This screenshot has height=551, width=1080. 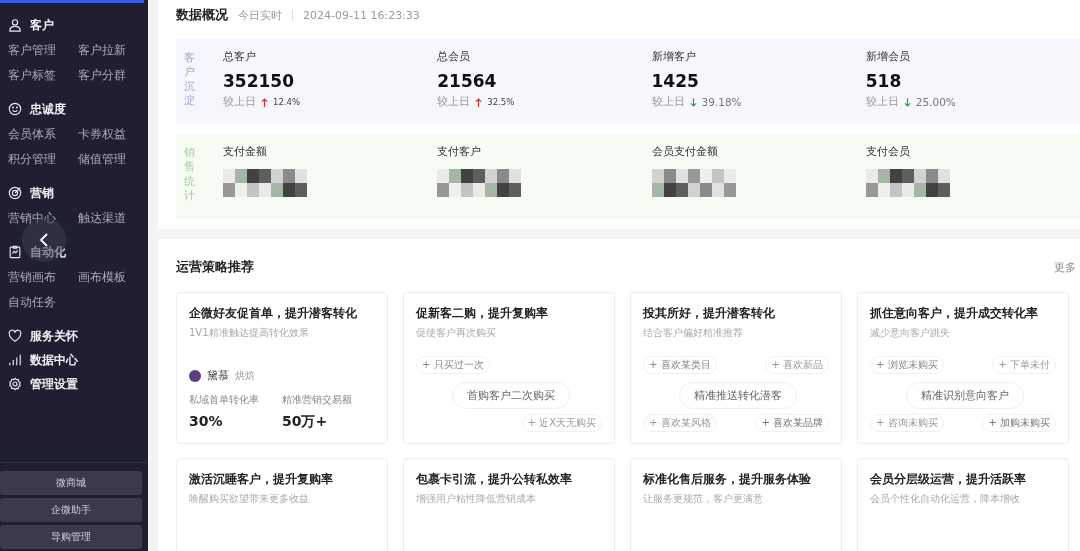 What do you see at coordinates (71, 510) in the screenshot?
I see `sidebar-button: 企微助手` at bounding box center [71, 510].